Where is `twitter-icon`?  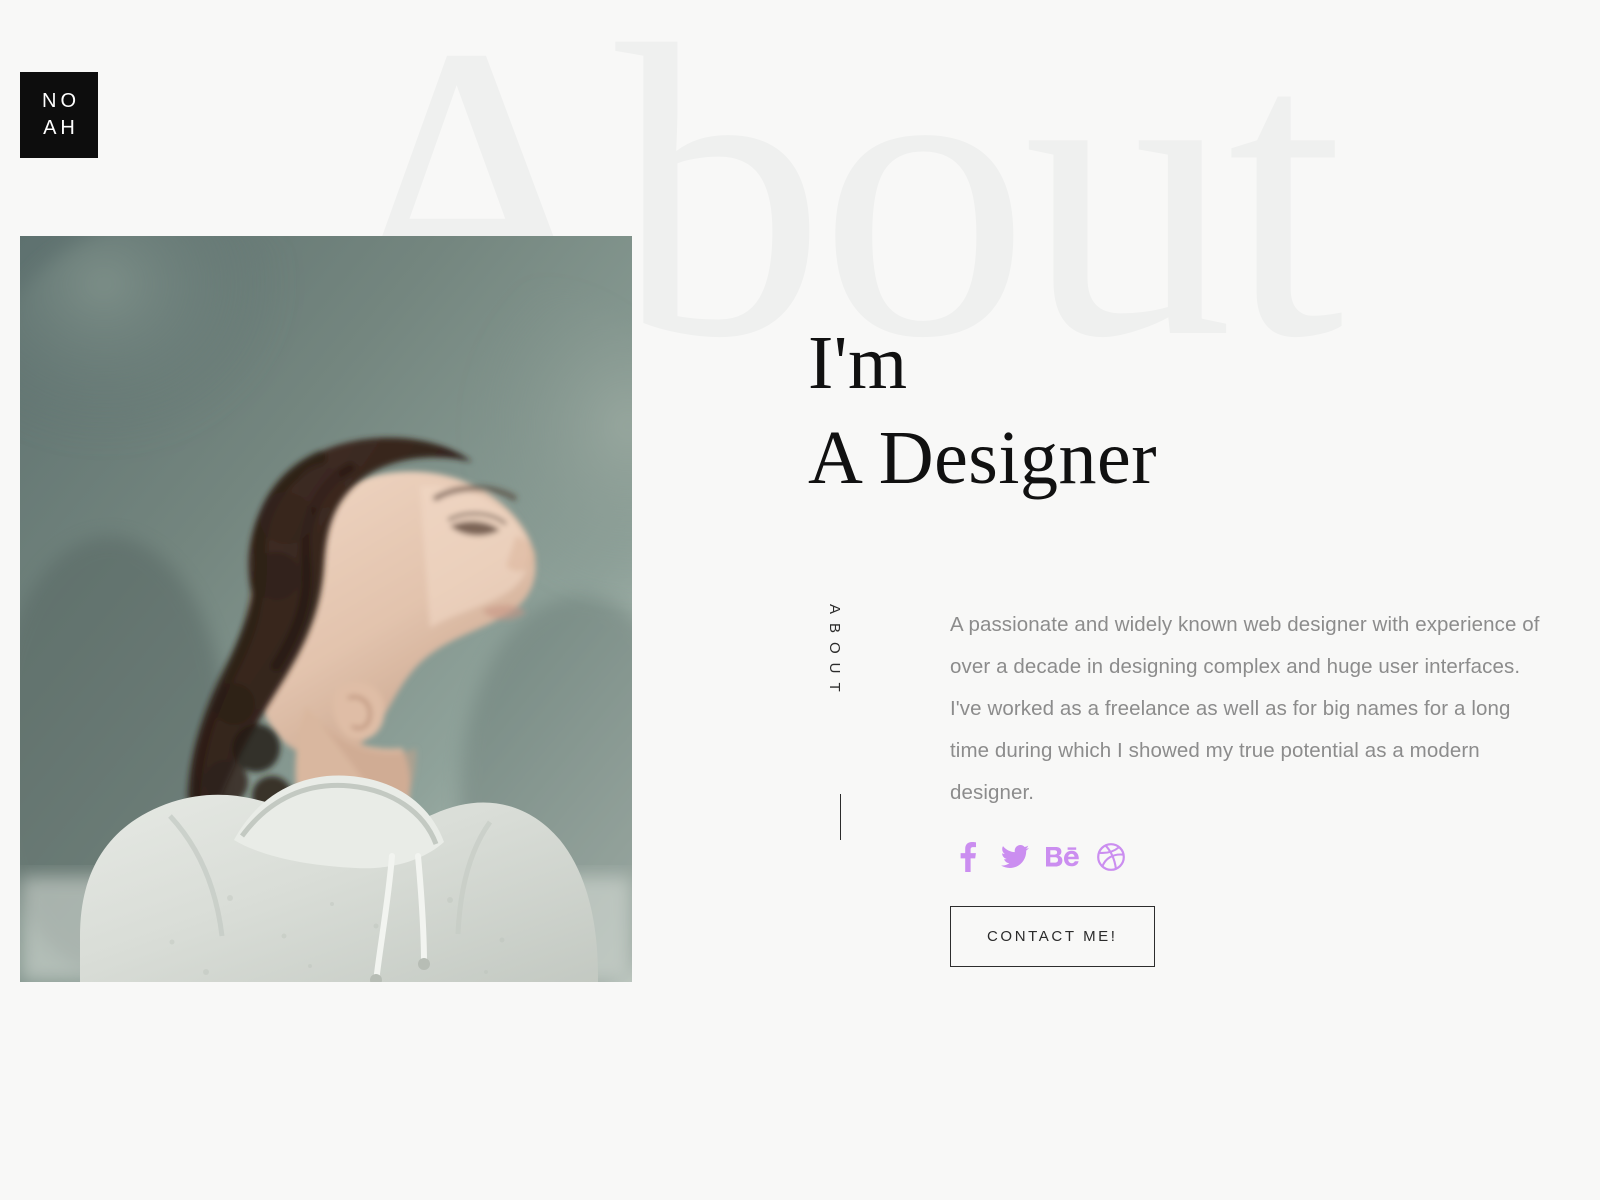
twitter-icon is located at coordinates (1015, 857).